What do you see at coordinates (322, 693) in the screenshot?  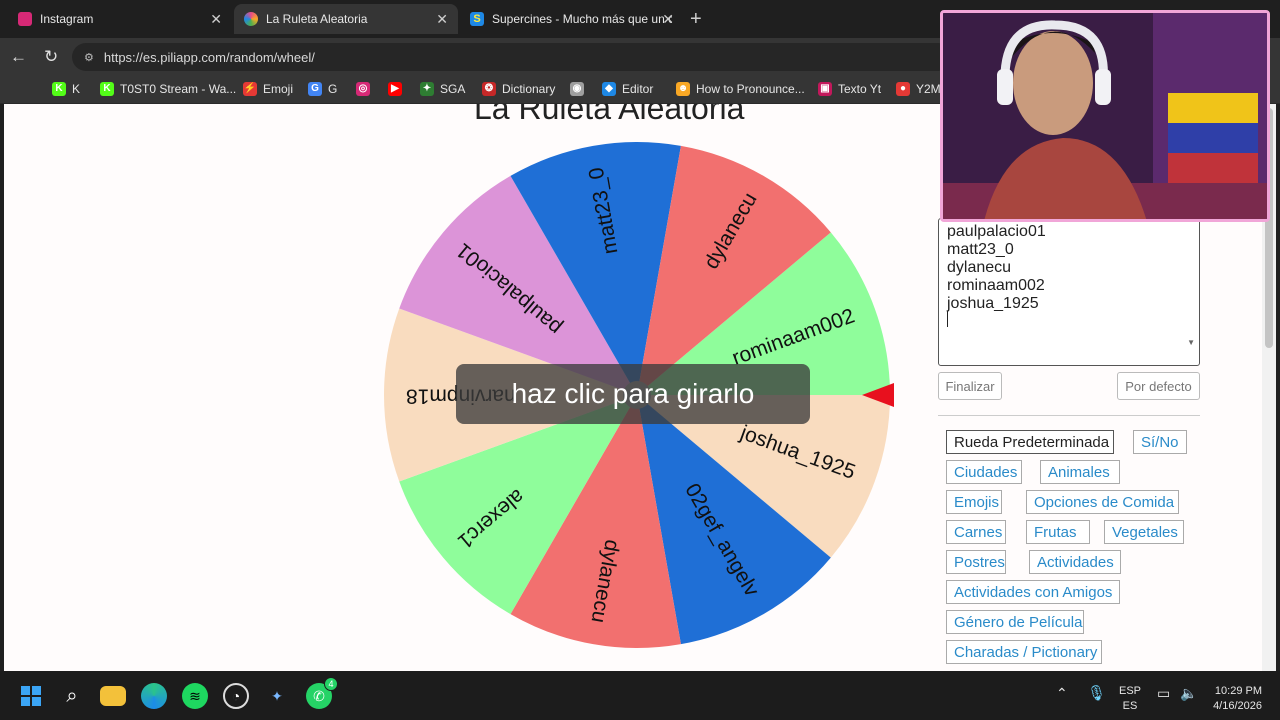 I see `whatsapp-icon: ✆ 4` at bounding box center [322, 693].